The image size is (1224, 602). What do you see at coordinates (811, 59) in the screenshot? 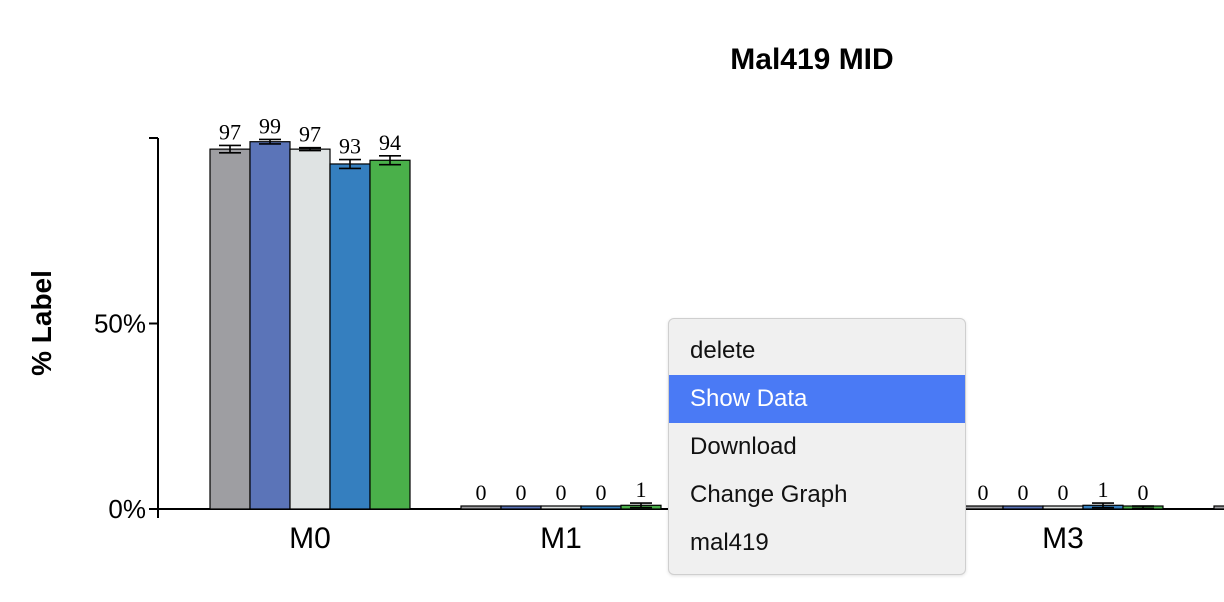
I see `chart-title: Mal419 MID` at bounding box center [811, 59].